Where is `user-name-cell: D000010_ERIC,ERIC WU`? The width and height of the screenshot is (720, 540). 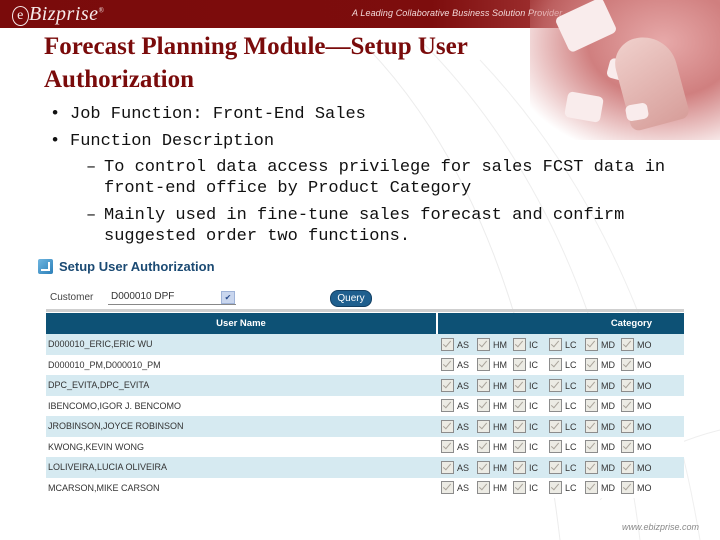
user-name-cell: D000010_ERIC,ERIC WU is located at coordinates (241, 344).